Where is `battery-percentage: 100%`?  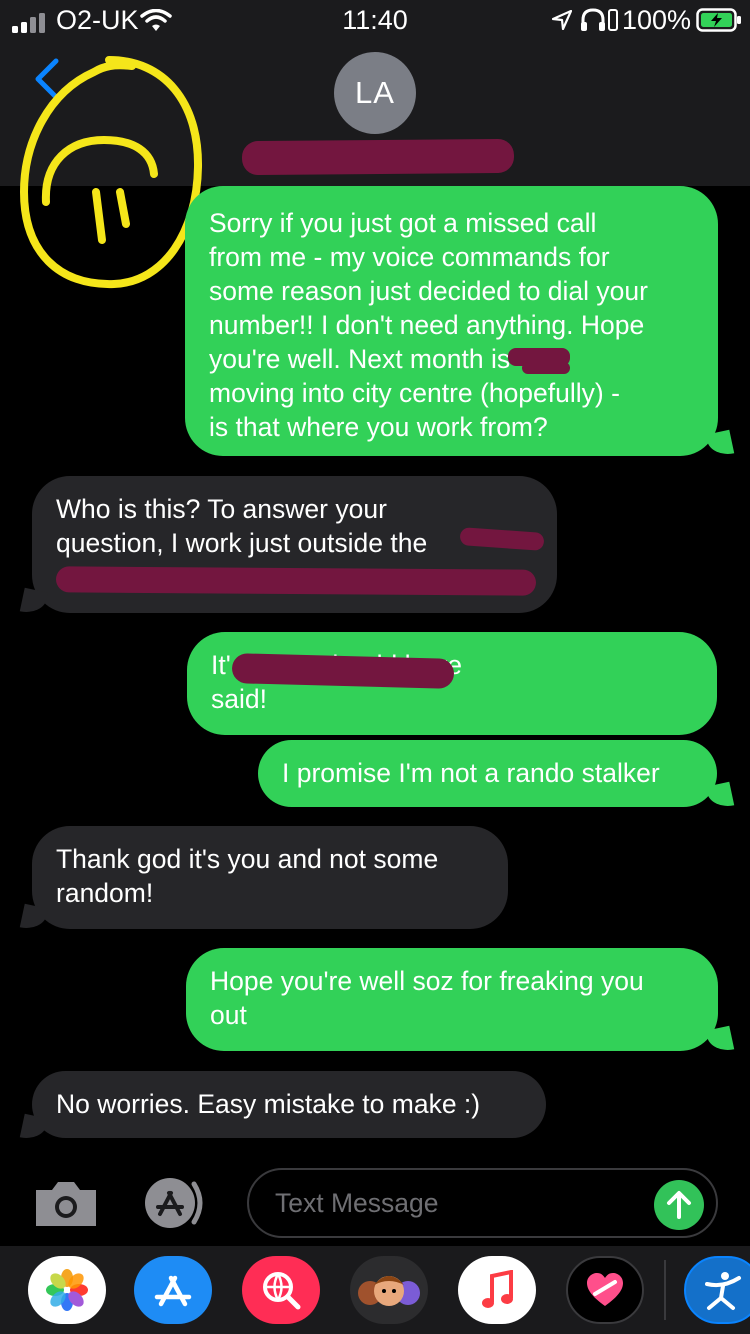 battery-percentage: 100% is located at coordinates (657, 20).